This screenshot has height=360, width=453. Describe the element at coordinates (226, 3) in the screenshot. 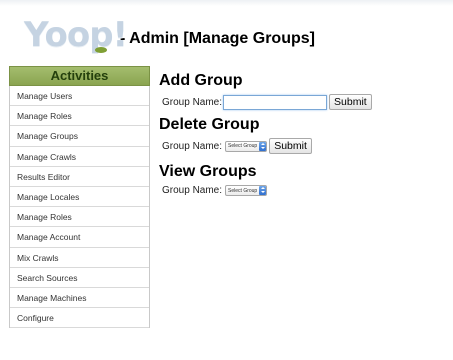

I see `top-strip` at that location.